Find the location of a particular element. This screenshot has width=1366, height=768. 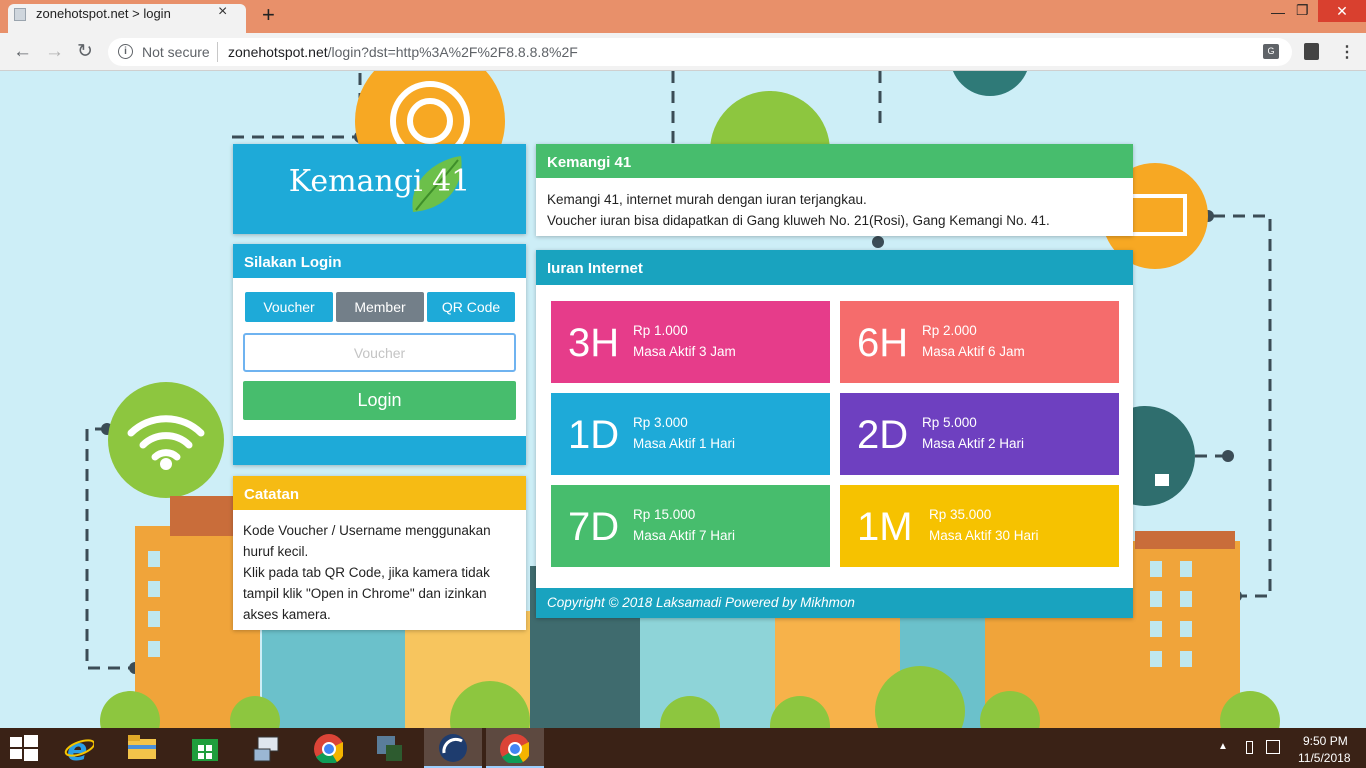

clock-date: 11/5/2018 is located at coordinates (1324, 758).